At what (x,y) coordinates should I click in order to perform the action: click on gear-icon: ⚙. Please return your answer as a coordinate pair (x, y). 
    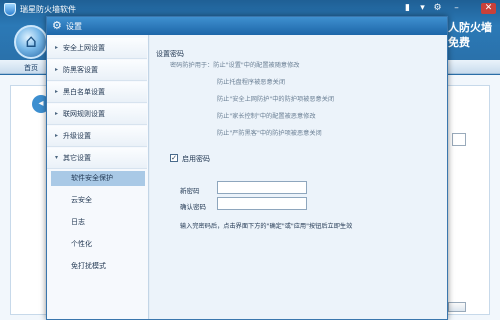
    Looking at the image, I should click on (57, 25).